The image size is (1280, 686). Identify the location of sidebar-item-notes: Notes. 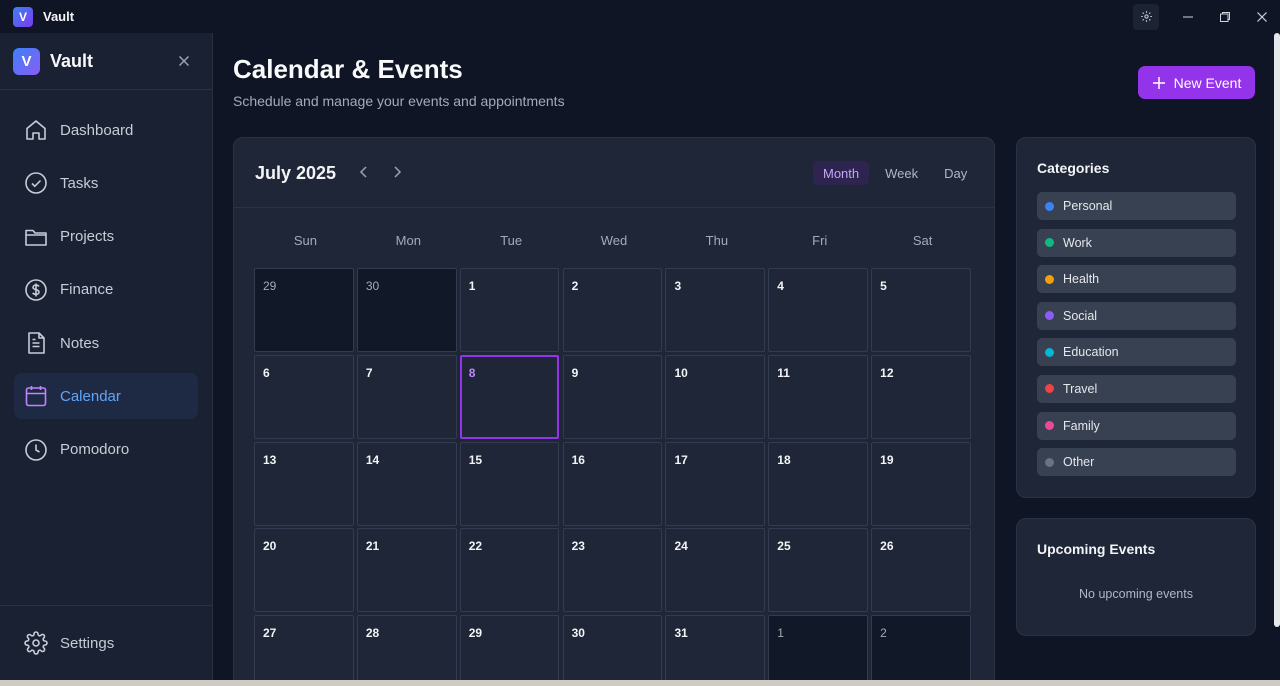
(106, 343).